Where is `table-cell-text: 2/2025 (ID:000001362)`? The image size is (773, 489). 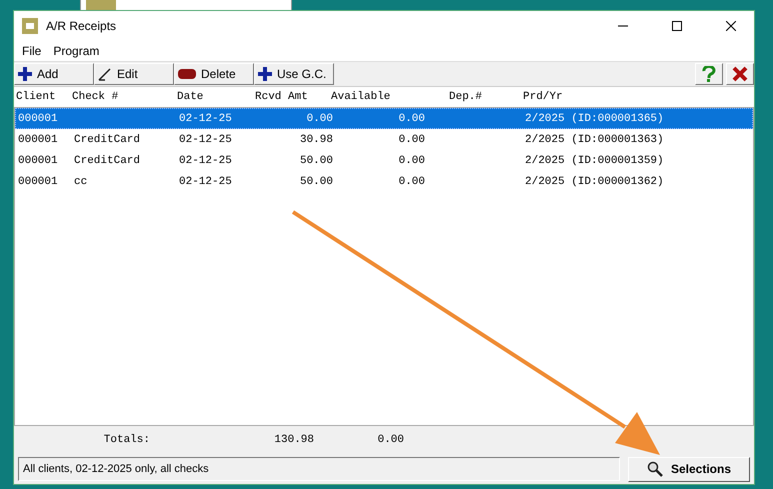 table-cell-text: 2/2025 (ID:000001362) is located at coordinates (594, 182).